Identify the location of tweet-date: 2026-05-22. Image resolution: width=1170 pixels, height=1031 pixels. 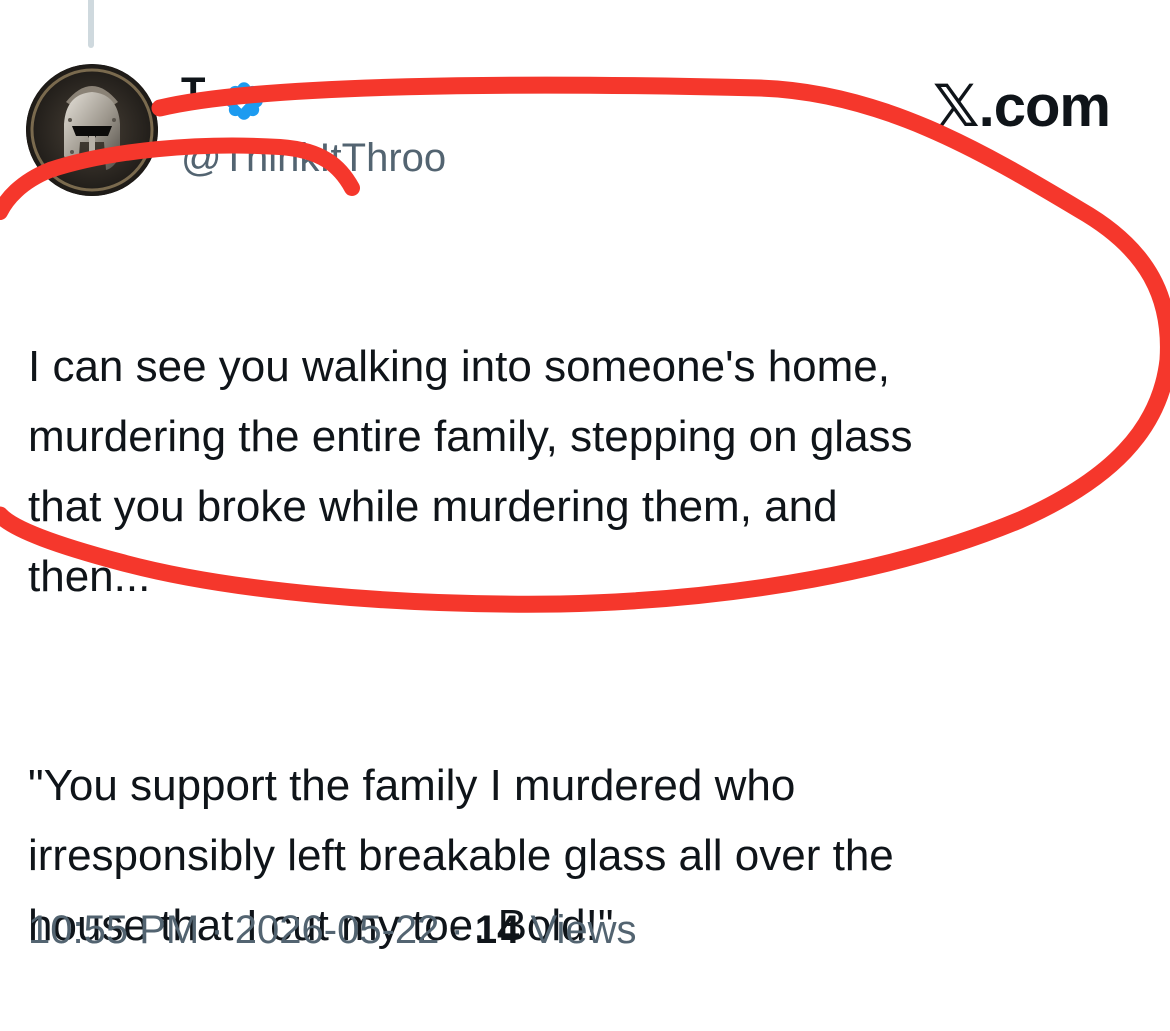
(337, 930).